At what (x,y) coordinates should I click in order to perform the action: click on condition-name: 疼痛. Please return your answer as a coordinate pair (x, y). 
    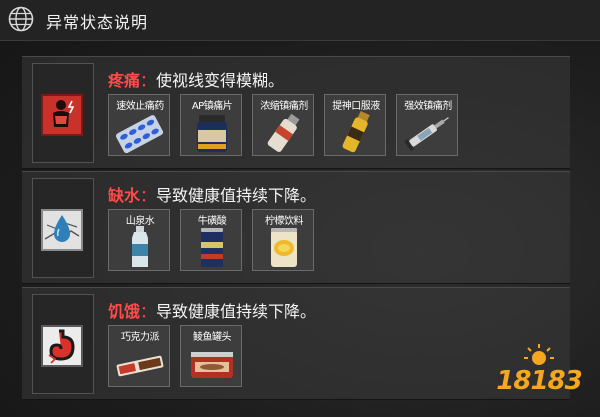
    Looking at the image, I should click on (124, 80).